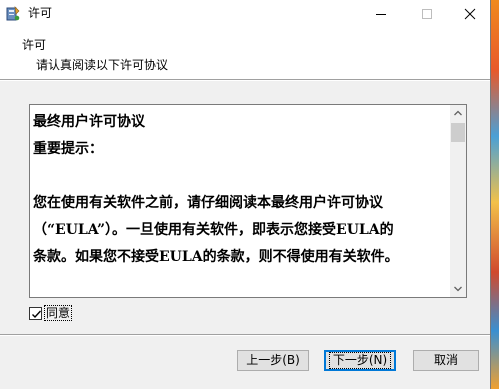  What do you see at coordinates (446, 360) in the screenshot?
I see `cancel-button: 取消` at bounding box center [446, 360].